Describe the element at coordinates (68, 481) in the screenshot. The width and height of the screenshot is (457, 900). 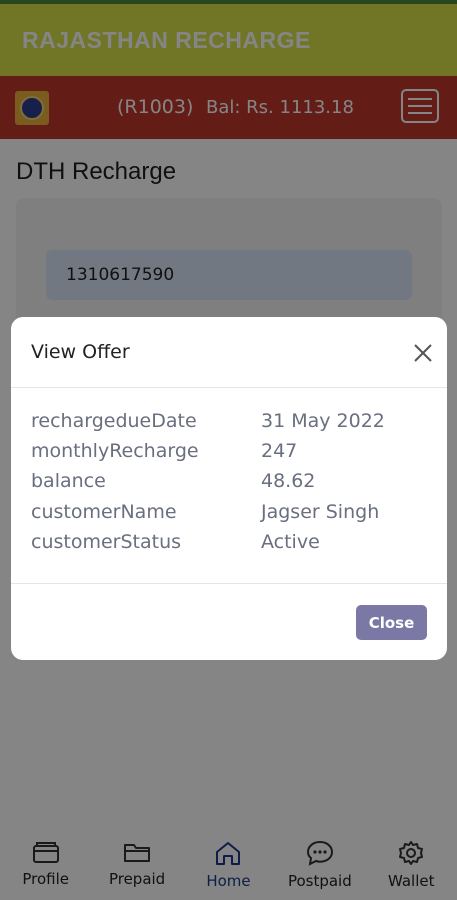
I see `offer-key: balance` at that location.